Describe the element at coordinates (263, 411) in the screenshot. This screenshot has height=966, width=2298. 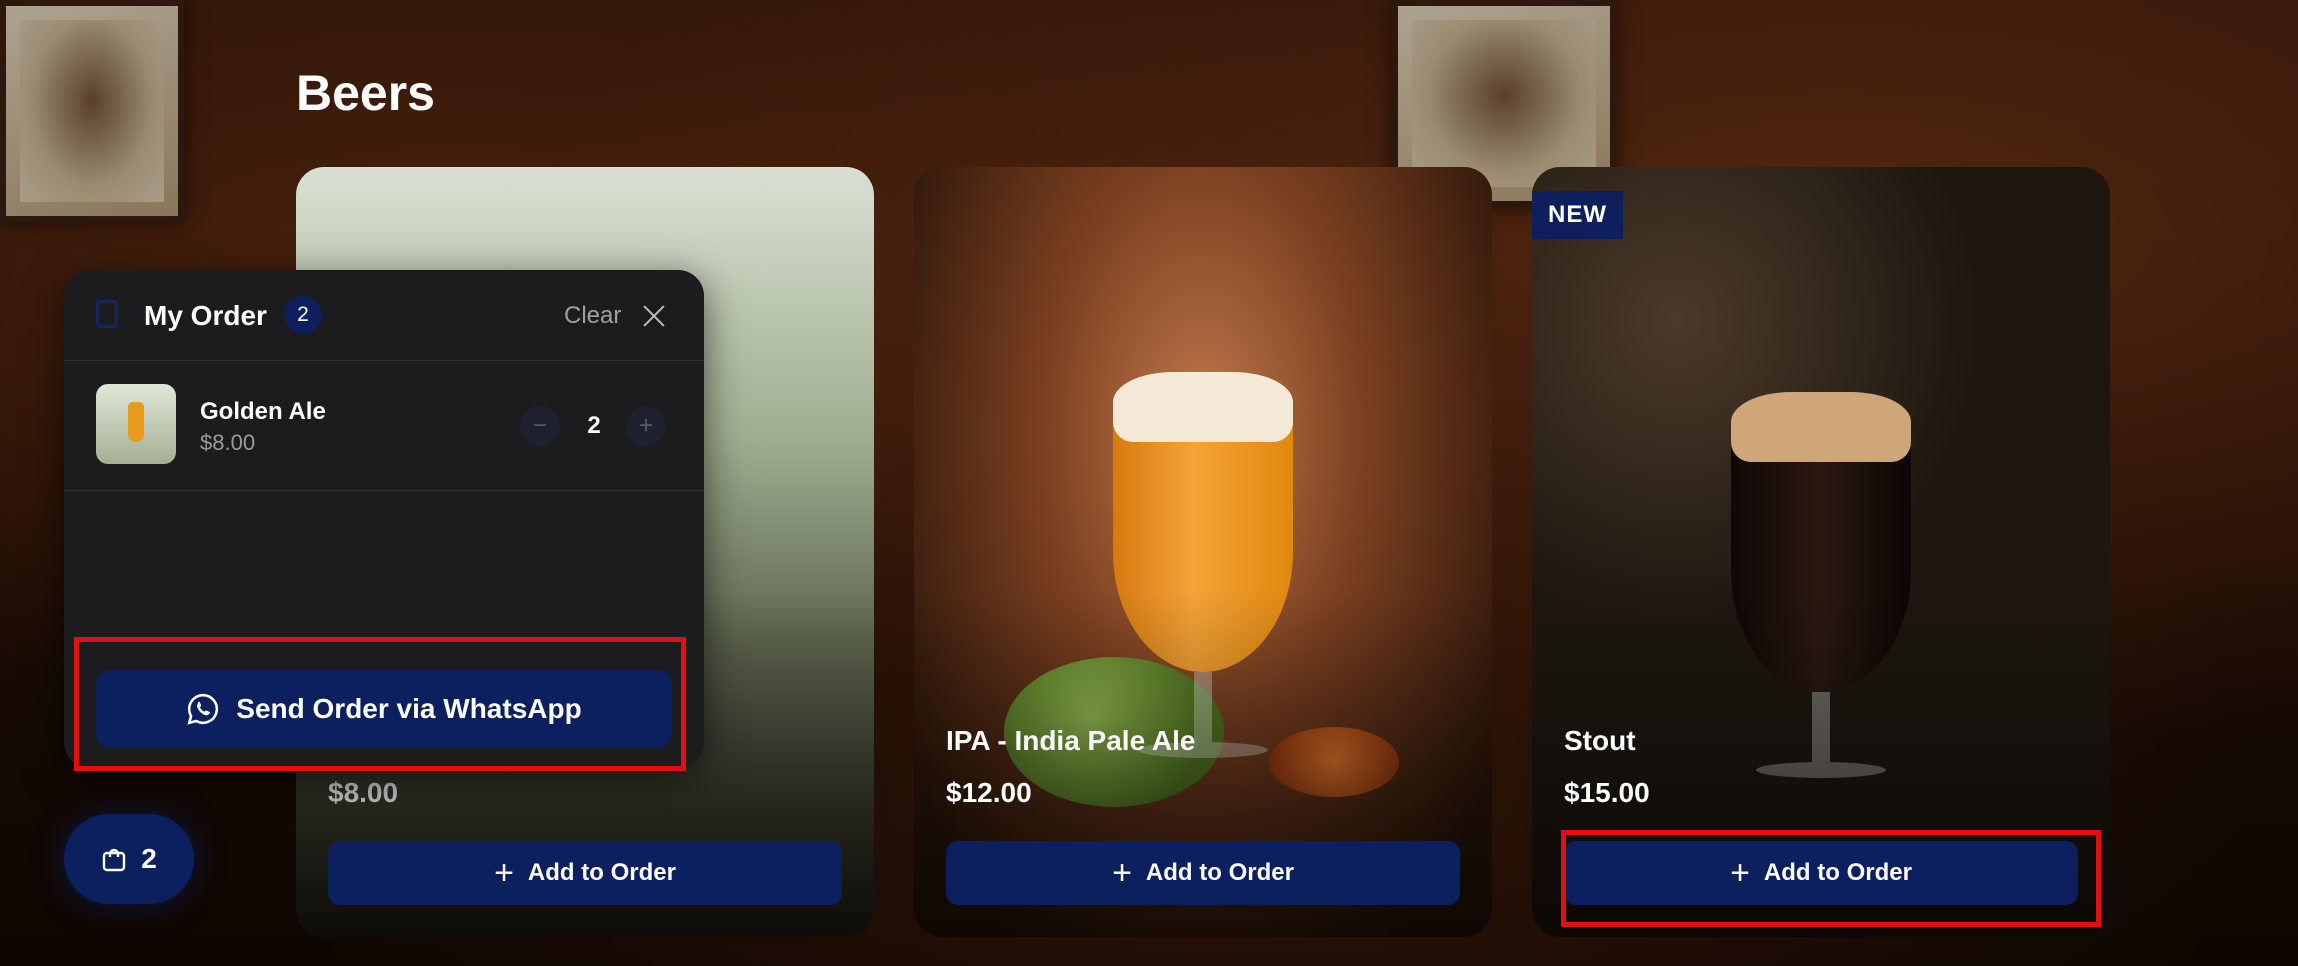
I see `order-item-name: Golden Ale` at that location.